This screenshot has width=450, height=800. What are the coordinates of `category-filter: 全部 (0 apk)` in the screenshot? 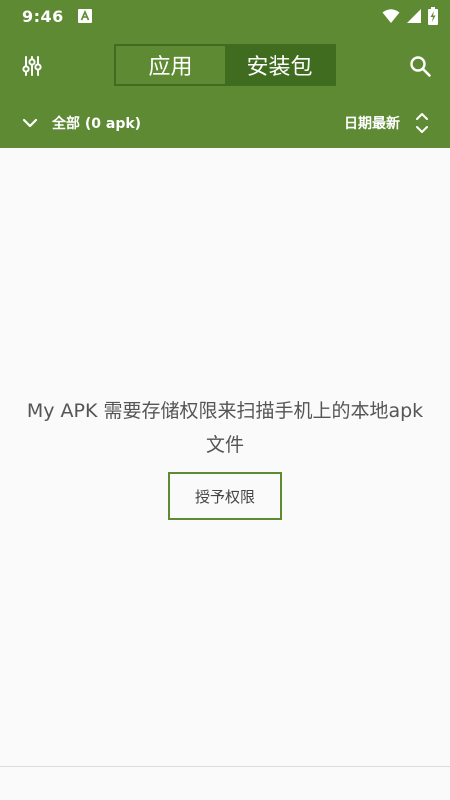 It's located at (80, 123).